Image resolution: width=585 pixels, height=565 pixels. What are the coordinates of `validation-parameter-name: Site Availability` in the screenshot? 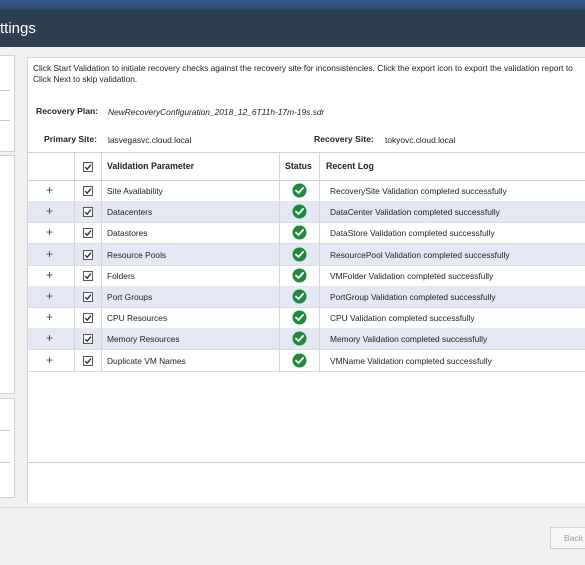 It's located at (135, 191).